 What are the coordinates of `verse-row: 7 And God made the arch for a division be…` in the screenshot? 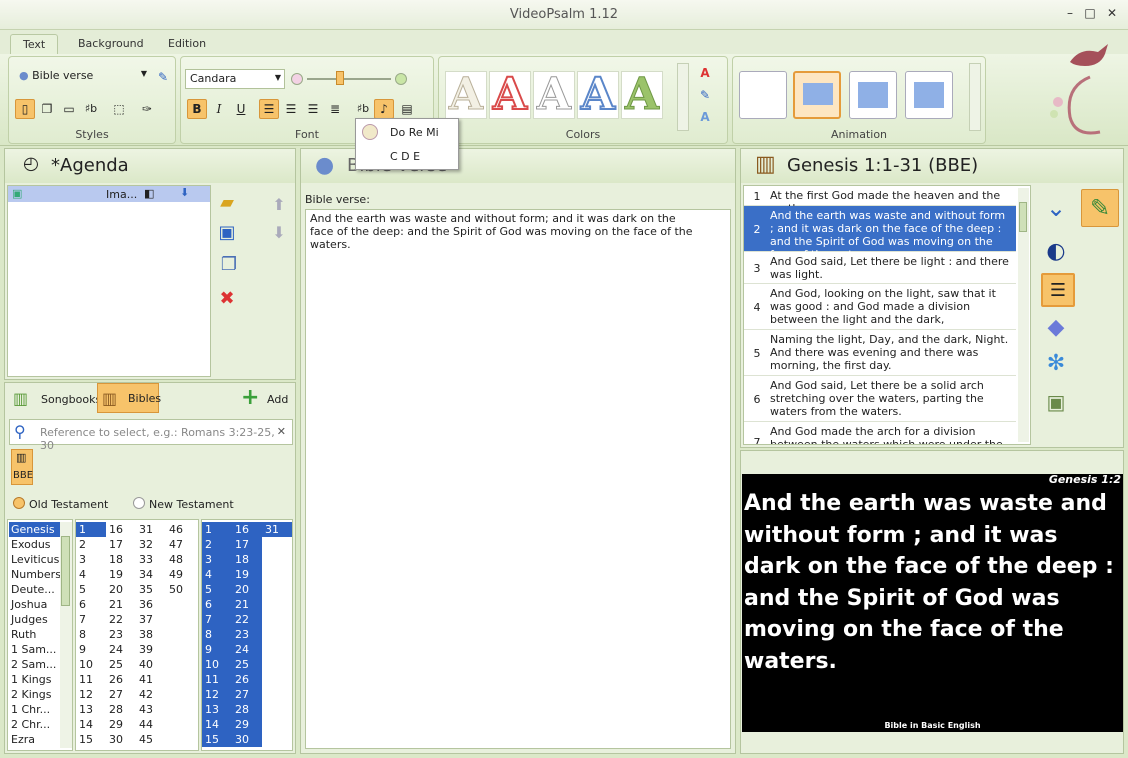 It's located at (880, 433).